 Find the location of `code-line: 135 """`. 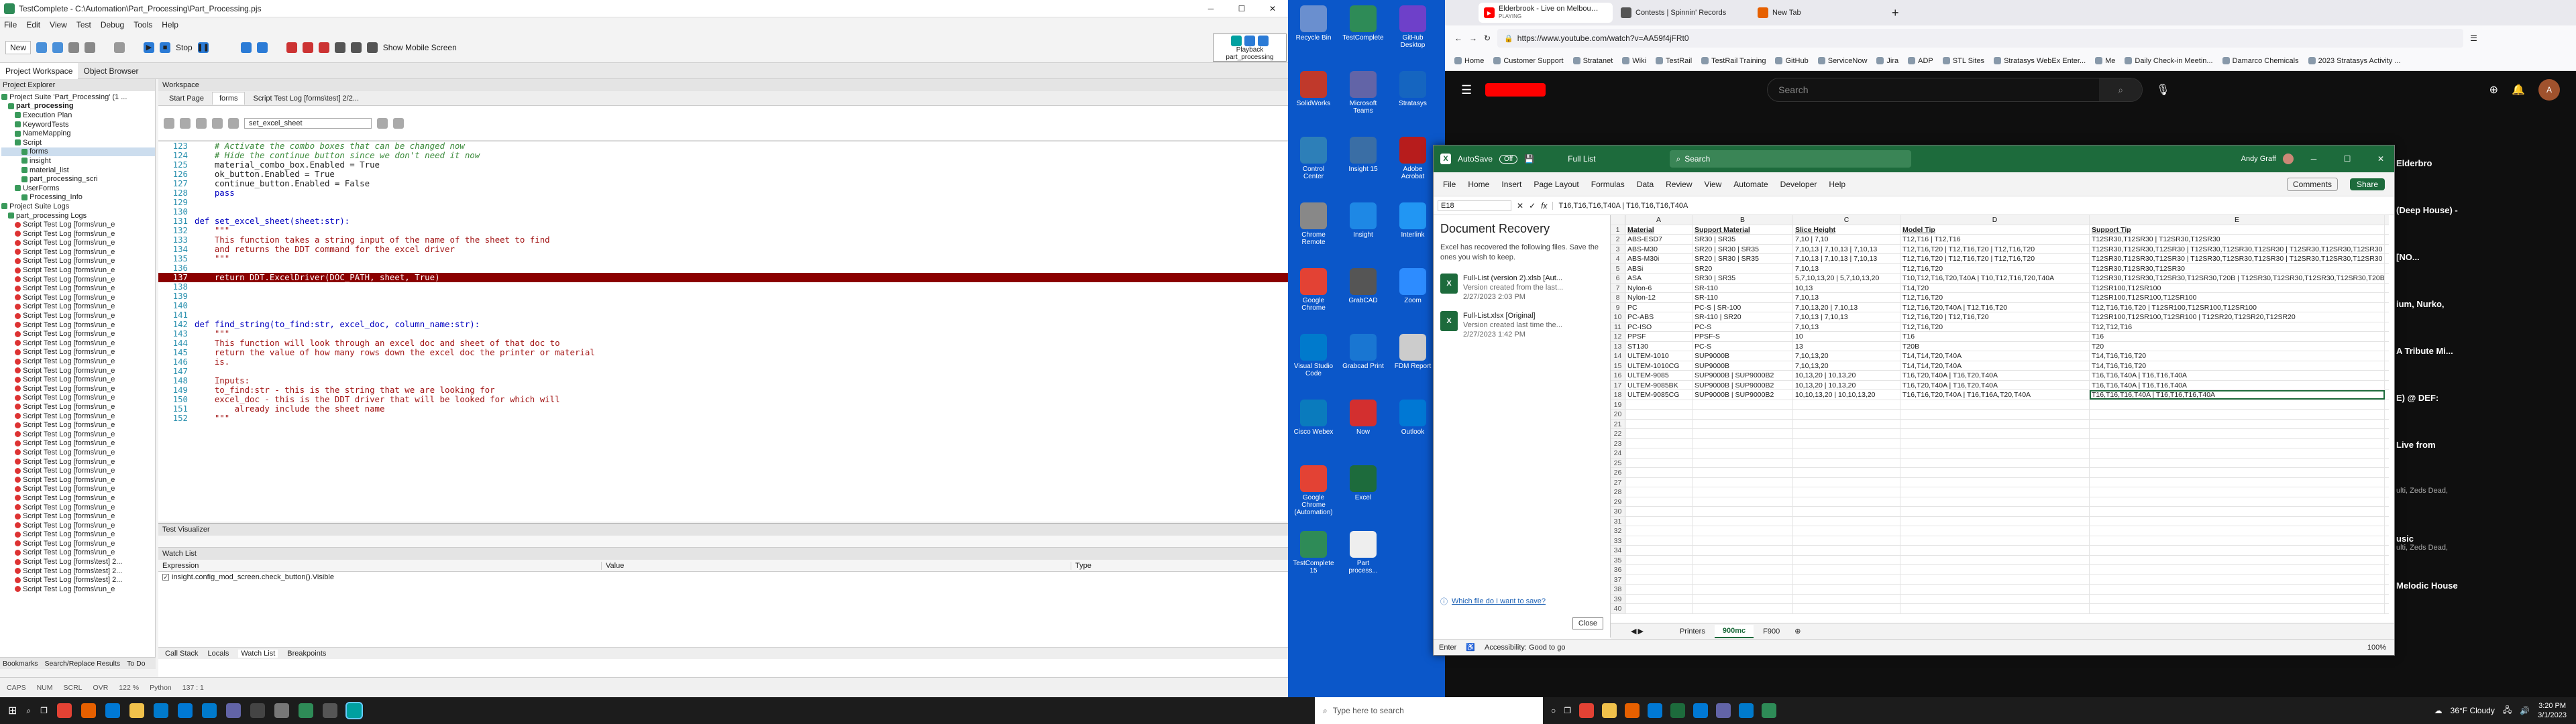

code-line: 135 """ is located at coordinates (723, 258).